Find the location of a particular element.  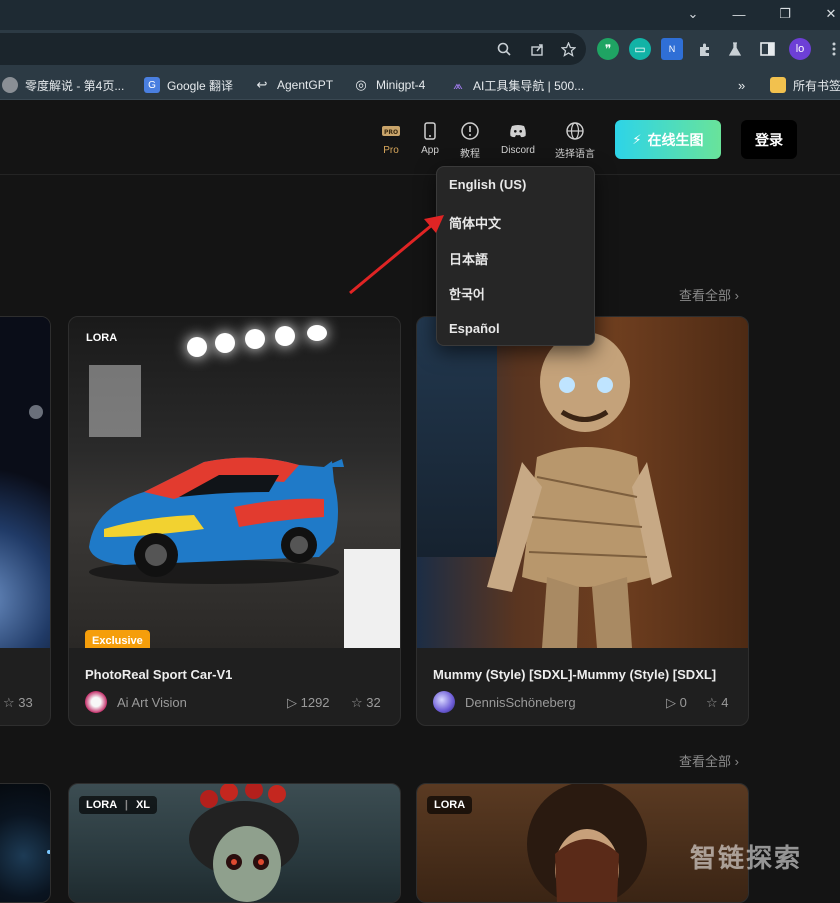

nav-tutorial-label: 教程 is located at coordinates (470, 154).